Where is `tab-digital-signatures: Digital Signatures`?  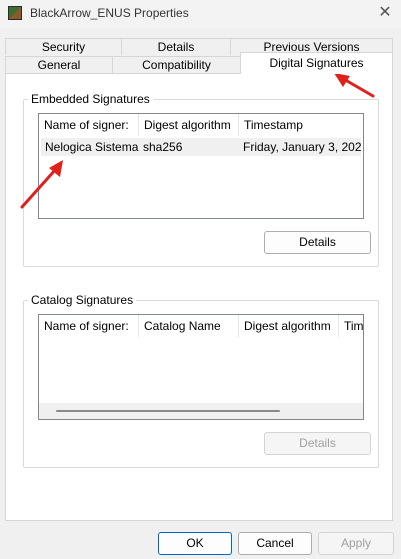 tab-digital-signatures: Digital Signatures is located at coordinates (316, 63).